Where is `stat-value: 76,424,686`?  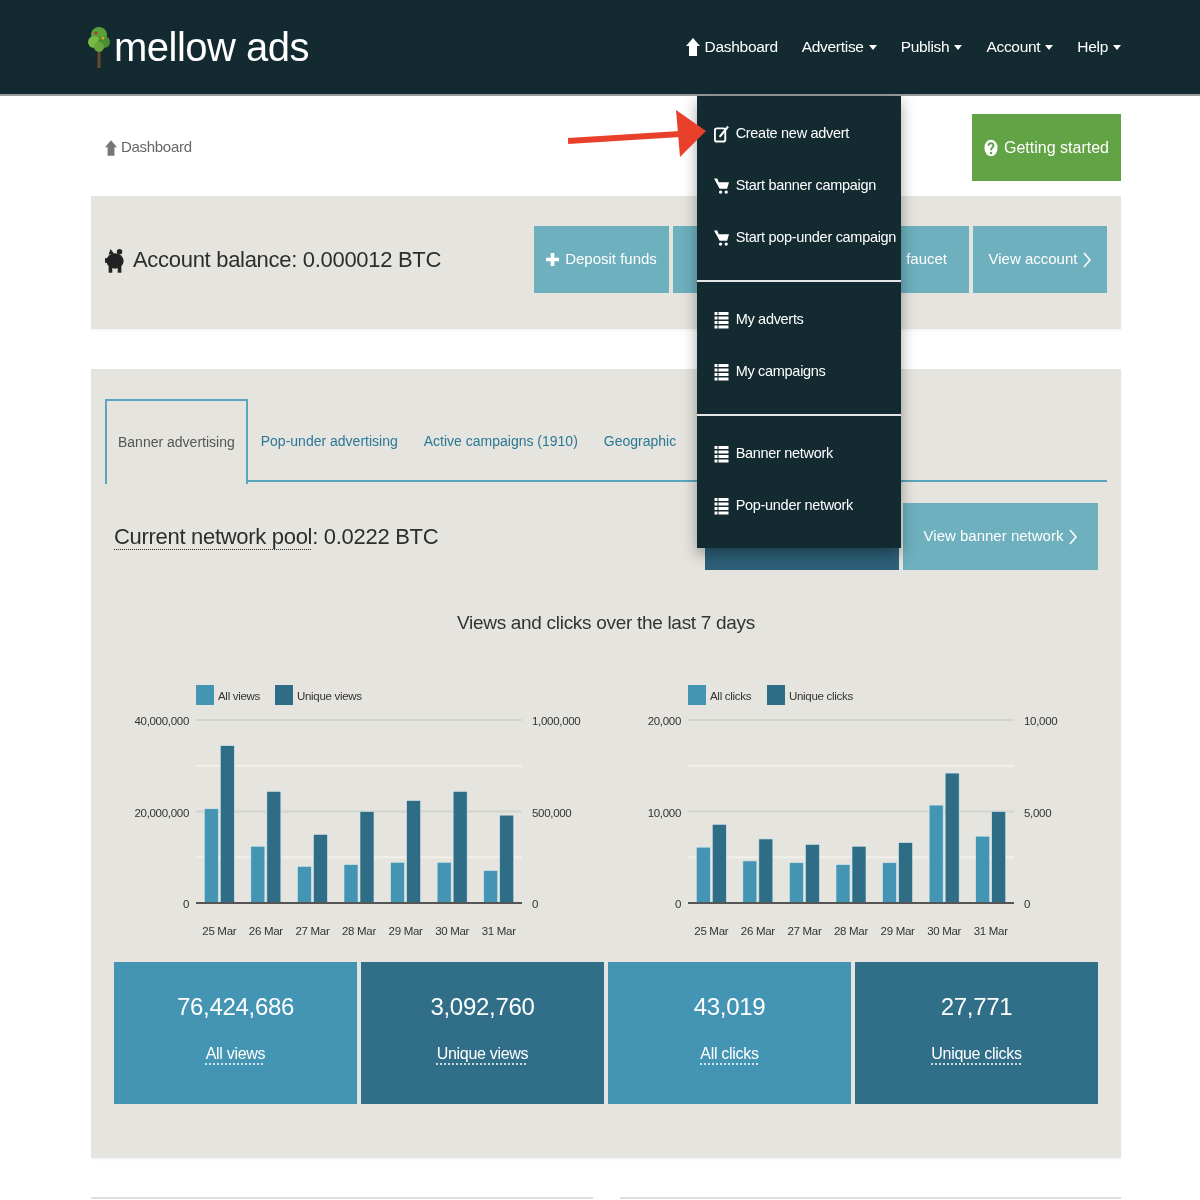
stat-value: 76,424,686 is located at coordinates (235, 1007).